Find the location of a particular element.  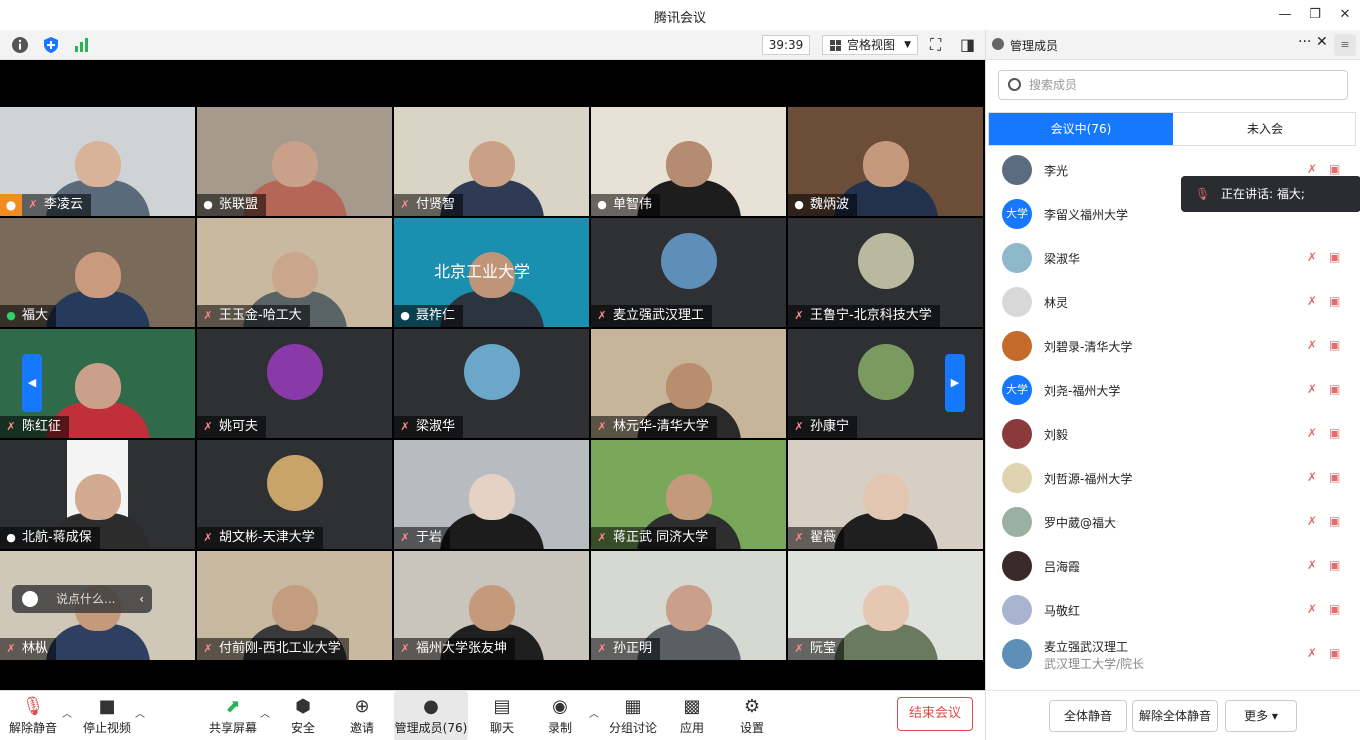

manage-members-button: ● 管理成员(76) is located at coordinates (431, 715).